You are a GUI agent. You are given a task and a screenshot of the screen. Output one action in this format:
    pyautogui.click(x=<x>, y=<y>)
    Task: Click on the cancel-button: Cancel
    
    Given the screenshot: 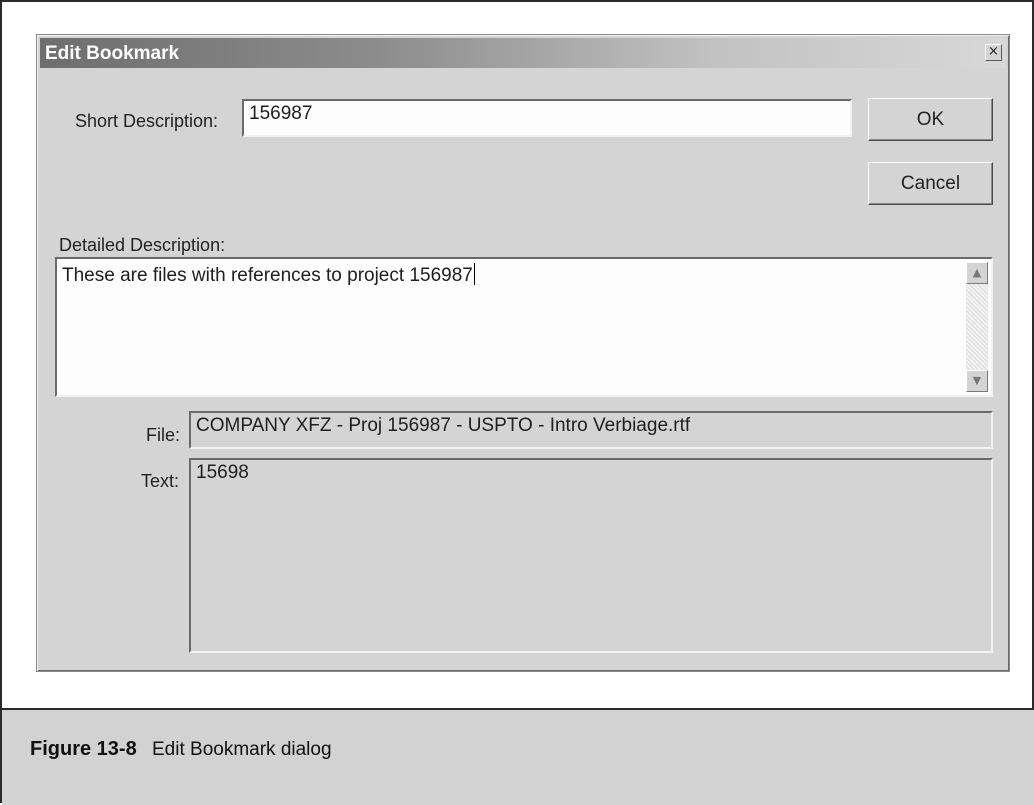 What is the action you would take?
    pyautogui.click(x=930, y=183)
    